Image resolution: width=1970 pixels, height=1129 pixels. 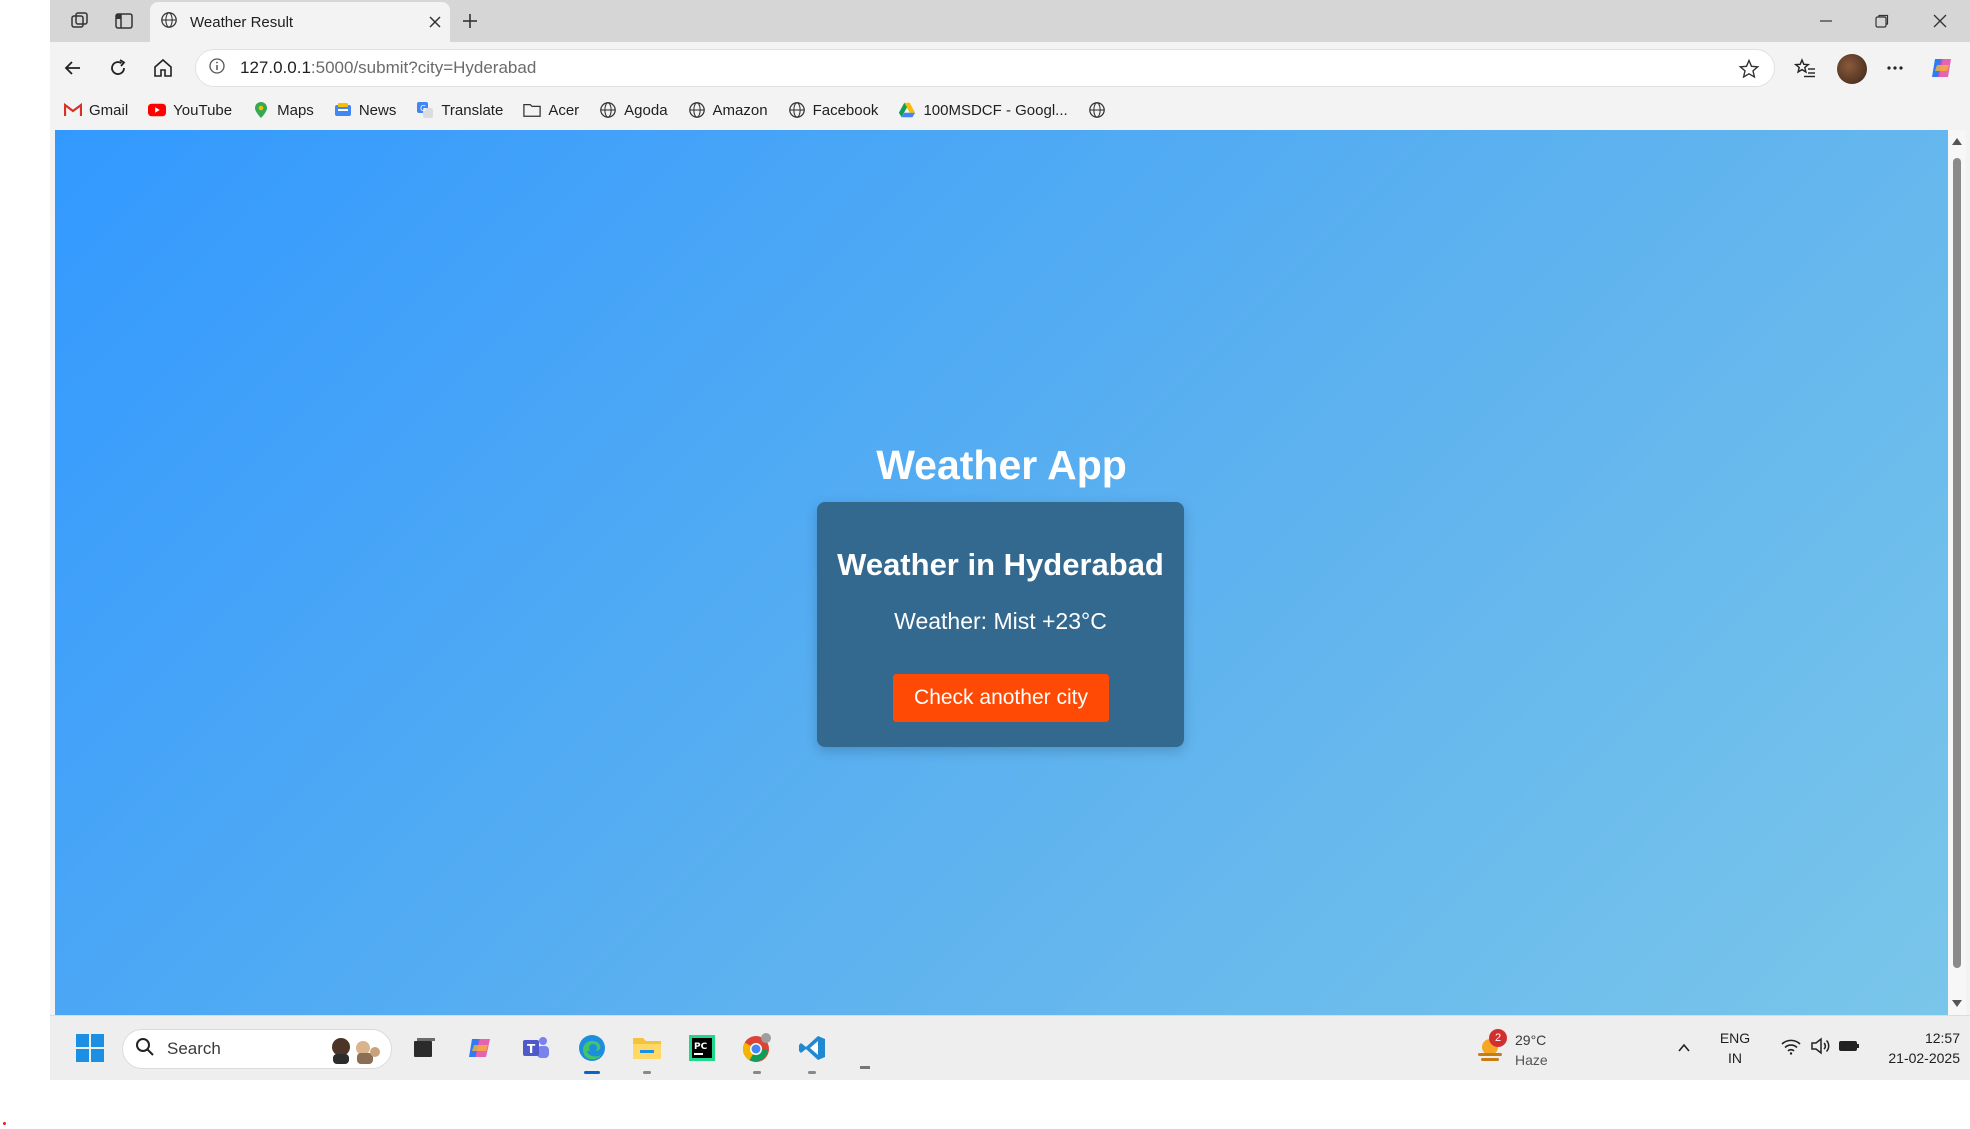 What do you see at coordinates (1511, 1049) in the screenshot?
I see `weather-widget: 2 29°C Haze` at bounding box center [1511, 1049].